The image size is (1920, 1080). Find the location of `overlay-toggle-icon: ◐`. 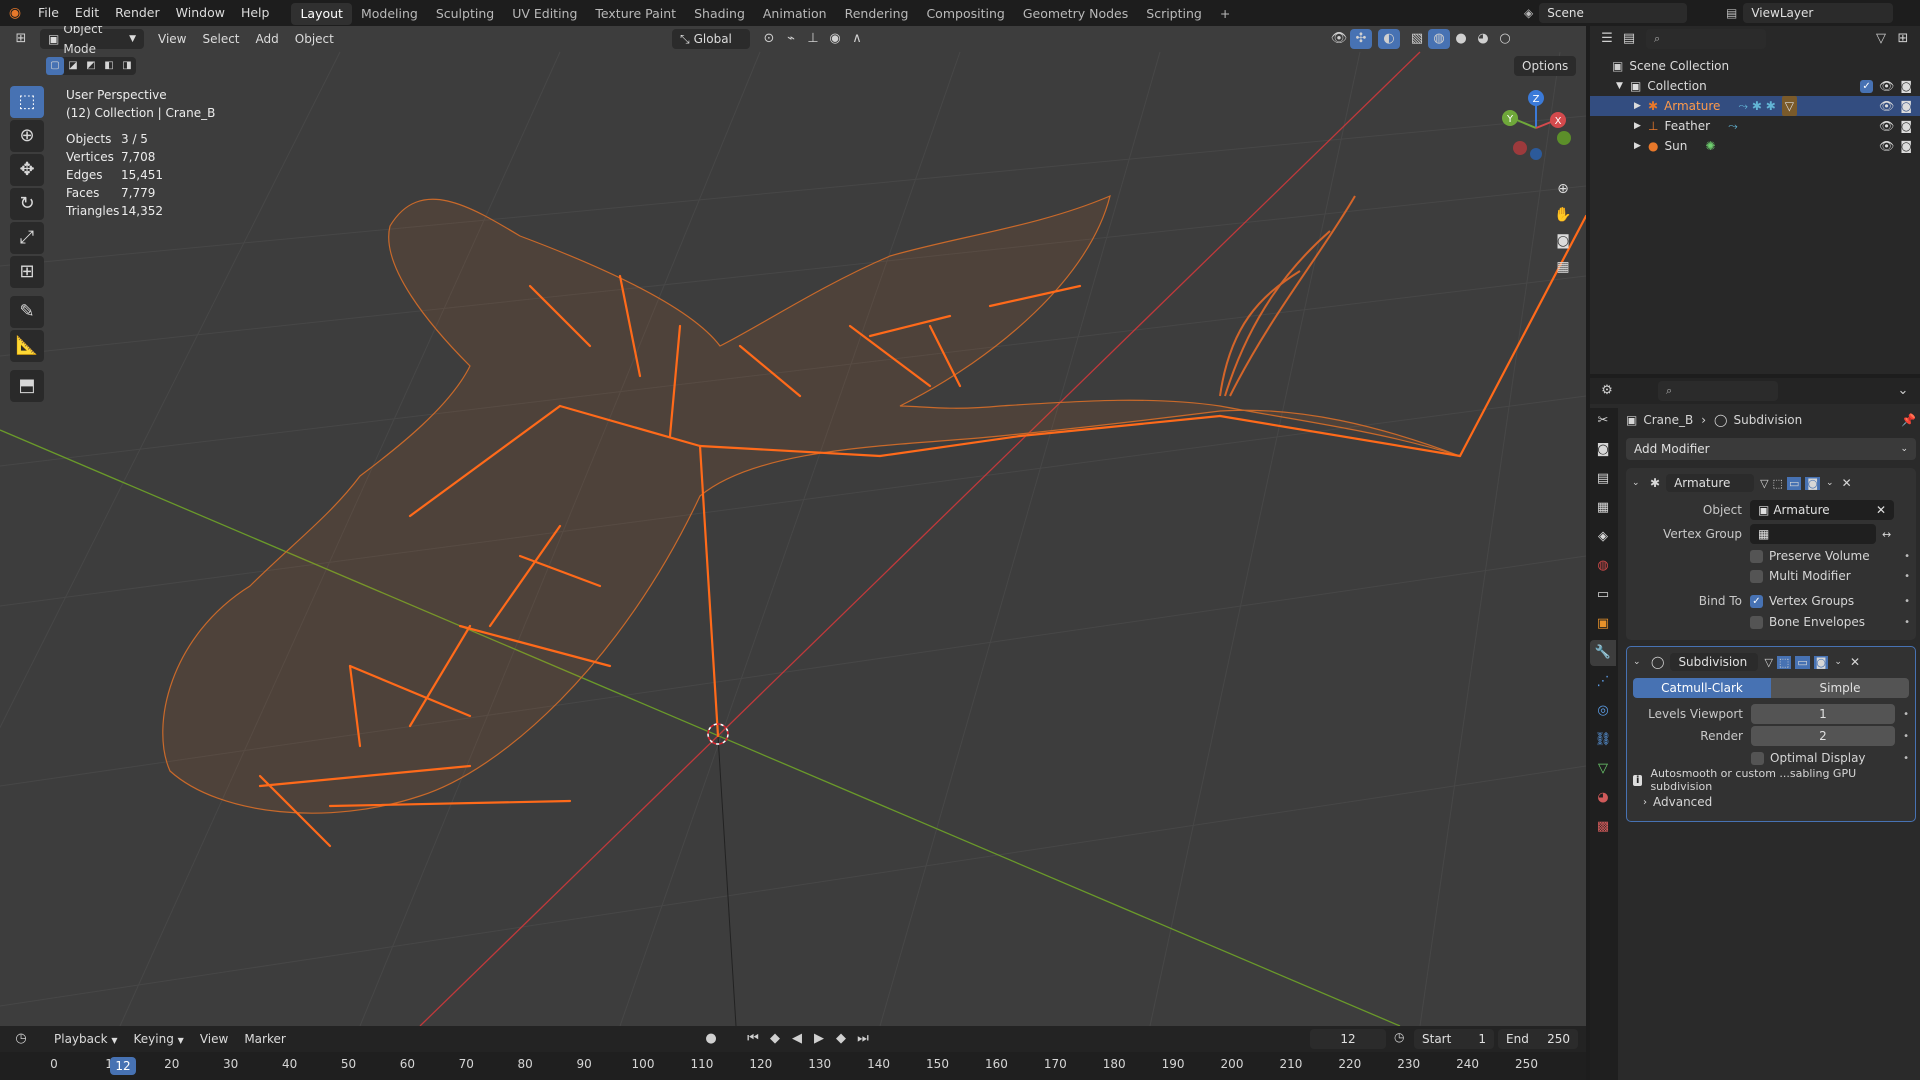

overlay-toggle-icon: ◐ is located at coordinates (1389, 39).